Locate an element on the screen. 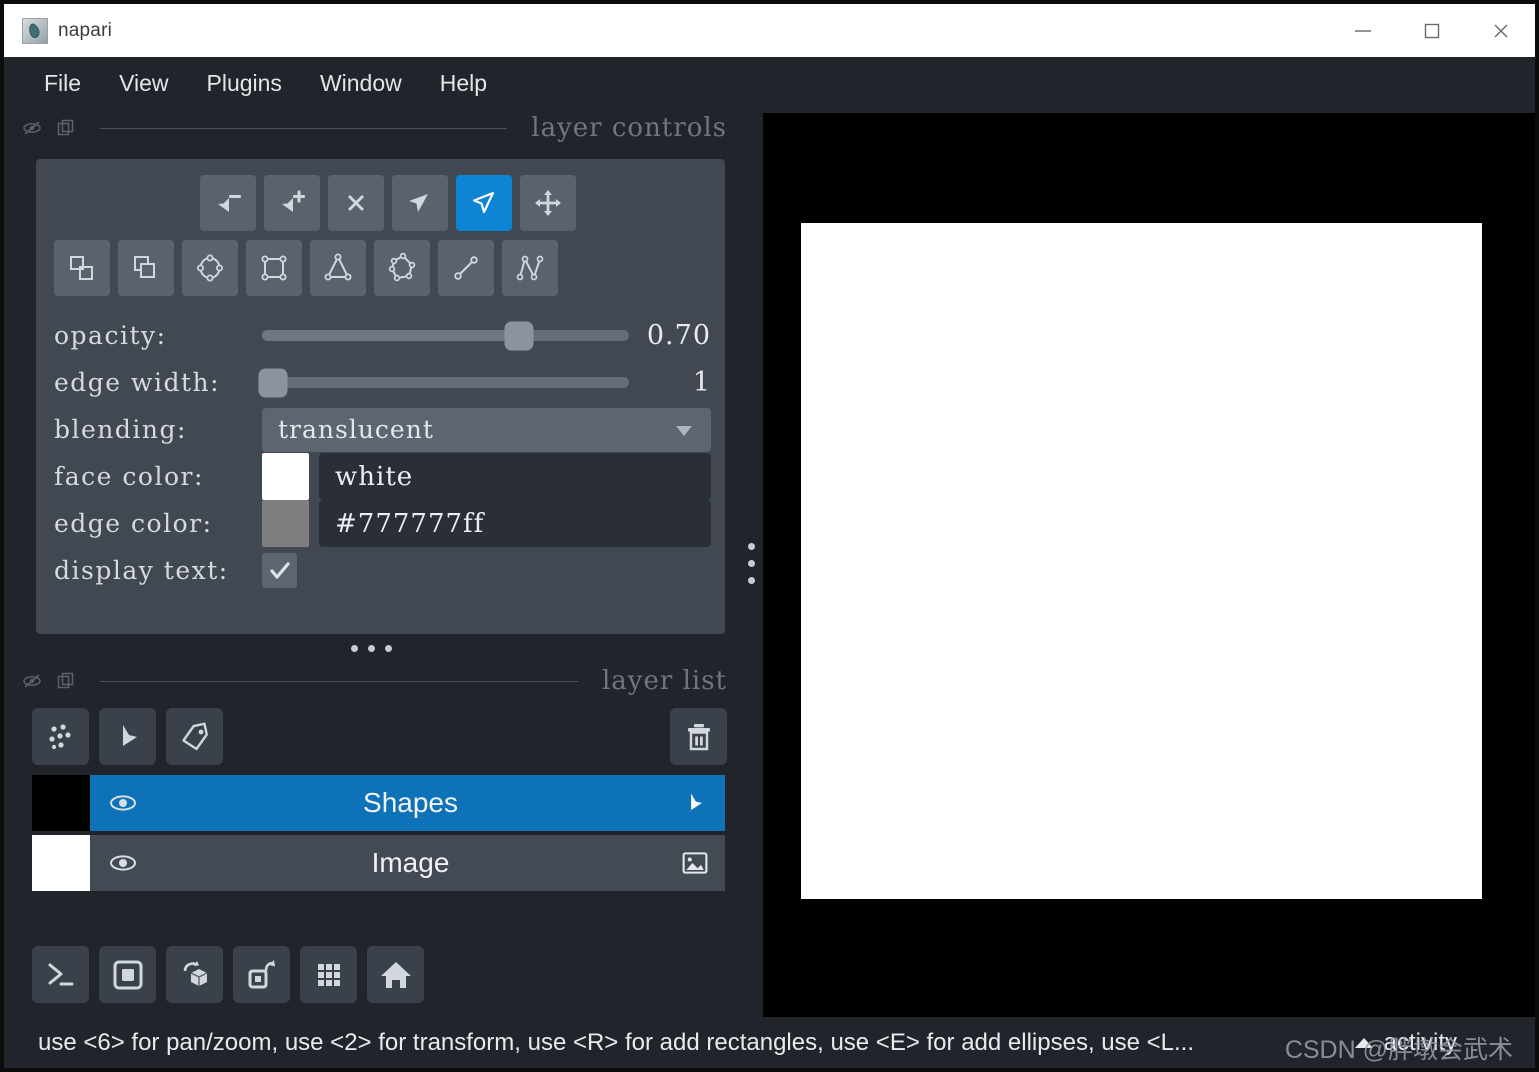 The image size is (1539, 1072). delete-layer-button is located at coordinates (698, 736).